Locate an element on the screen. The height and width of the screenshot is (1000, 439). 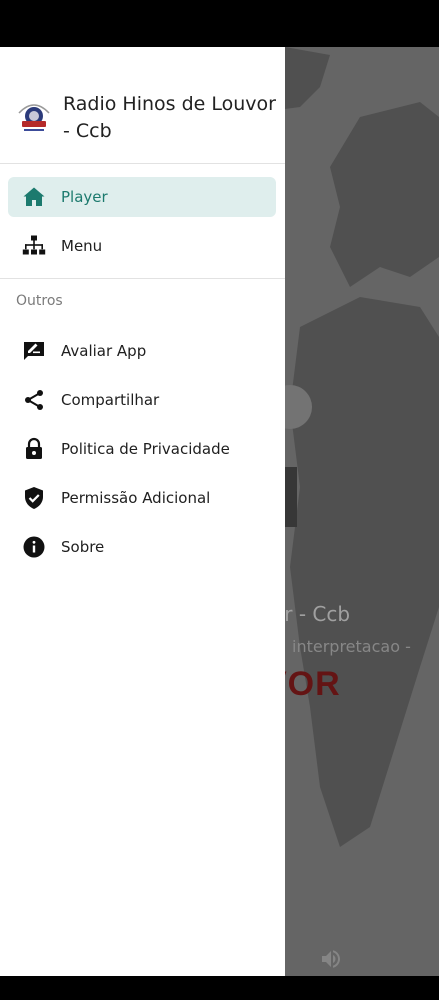
info-icon is located at coordinates (34, 547).